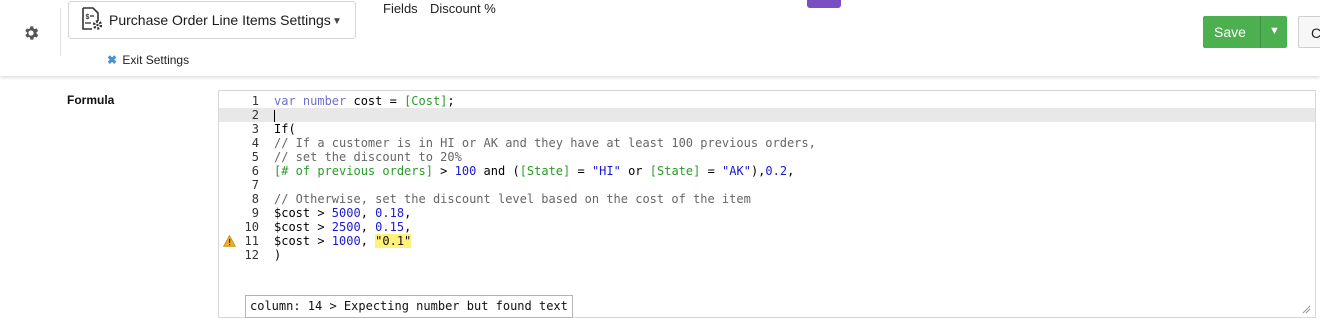 The image size is (1320, 319). I want to click on code-text: If(, so click(285, 129).